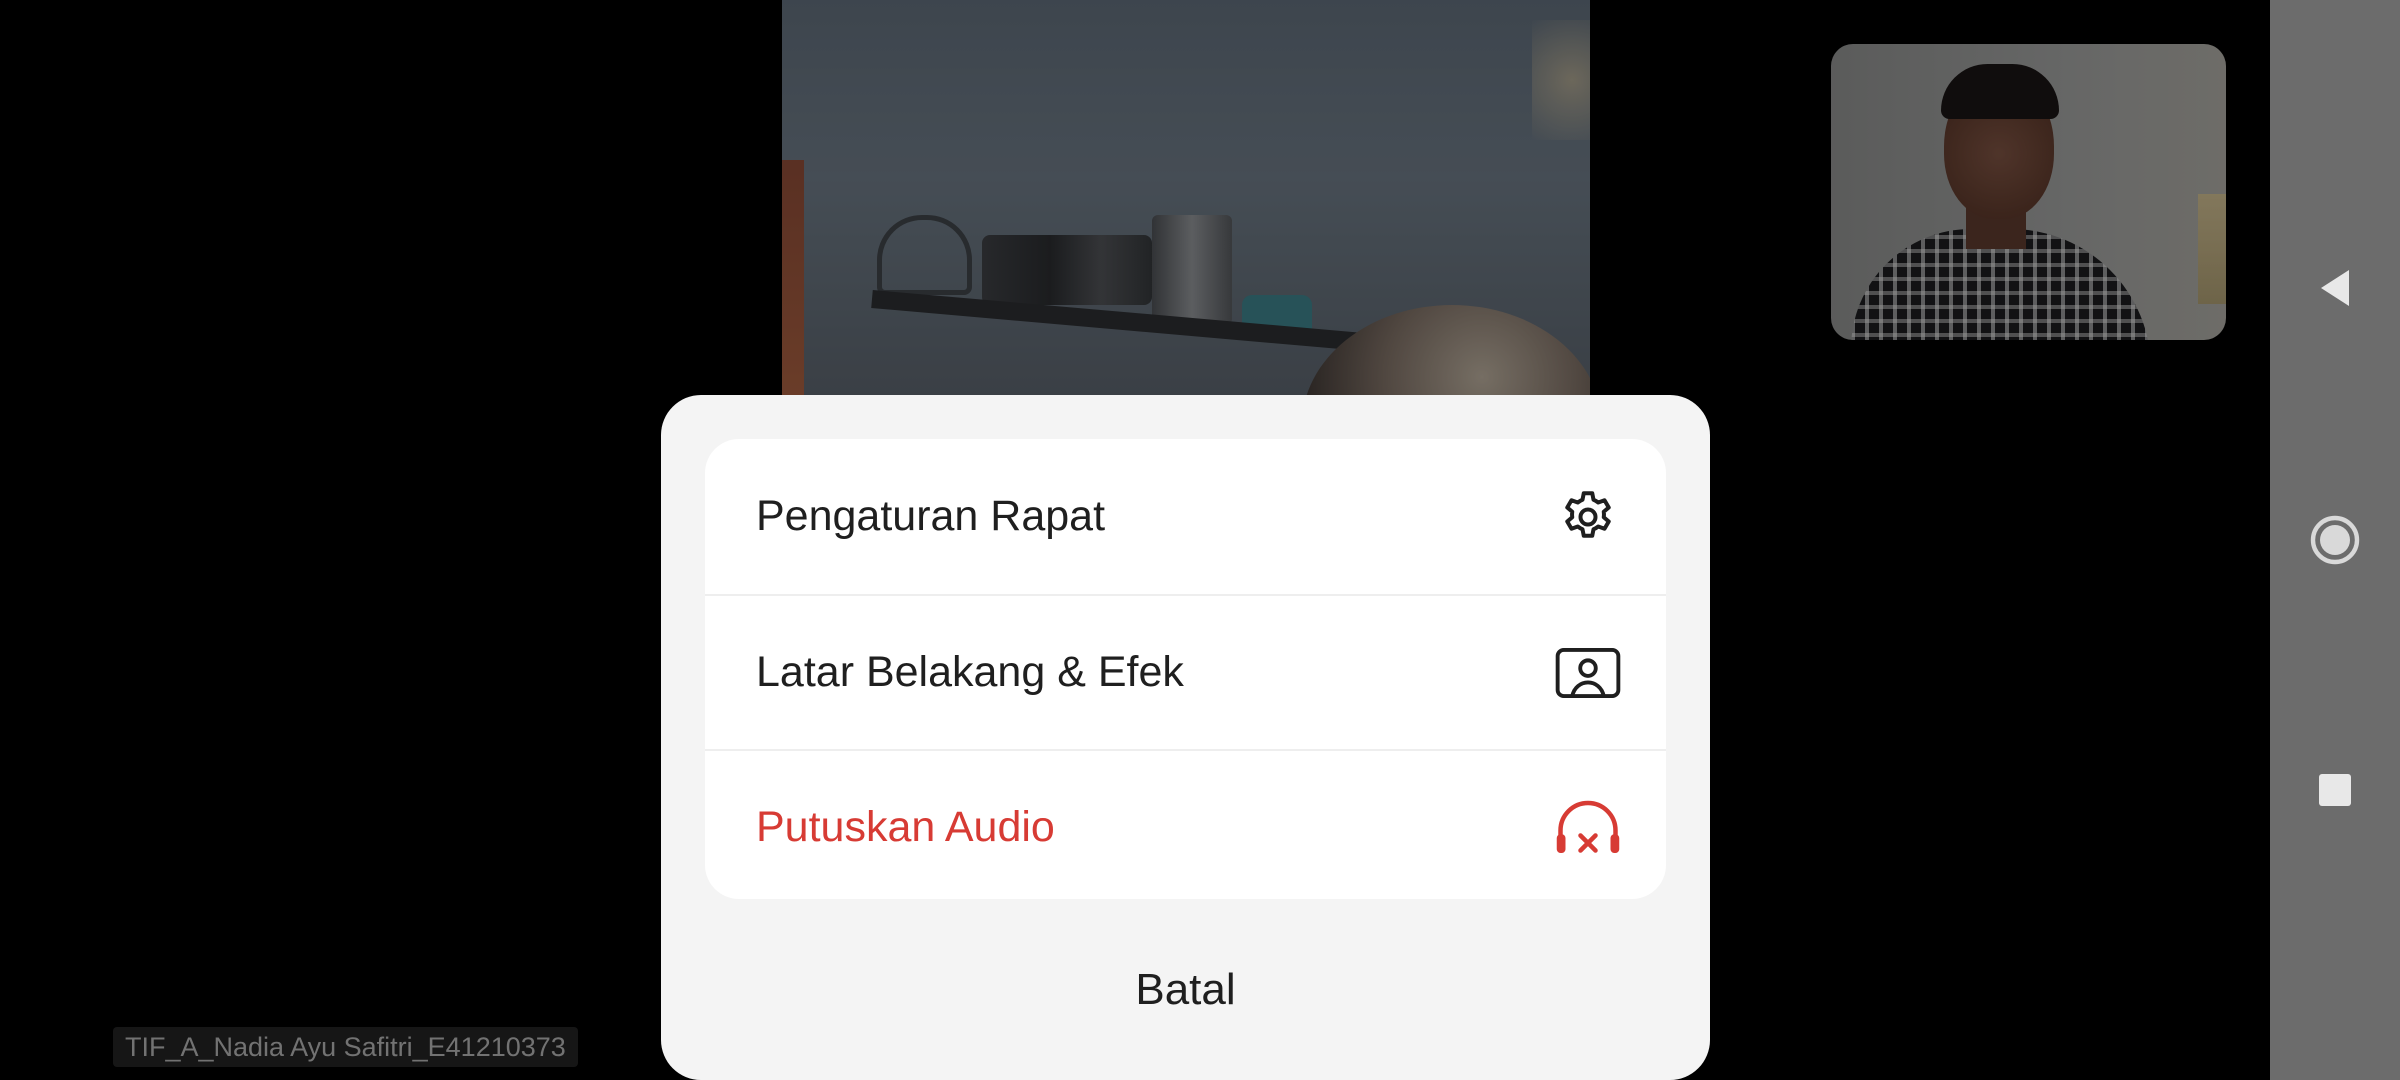 The width and height of the screenshot is (2400, 1080). What do you see at coordinates (970, 672) in the screenshot?
I see `menu-item-label: Latar Belakang & Efek` at bounding box center [970, 672].